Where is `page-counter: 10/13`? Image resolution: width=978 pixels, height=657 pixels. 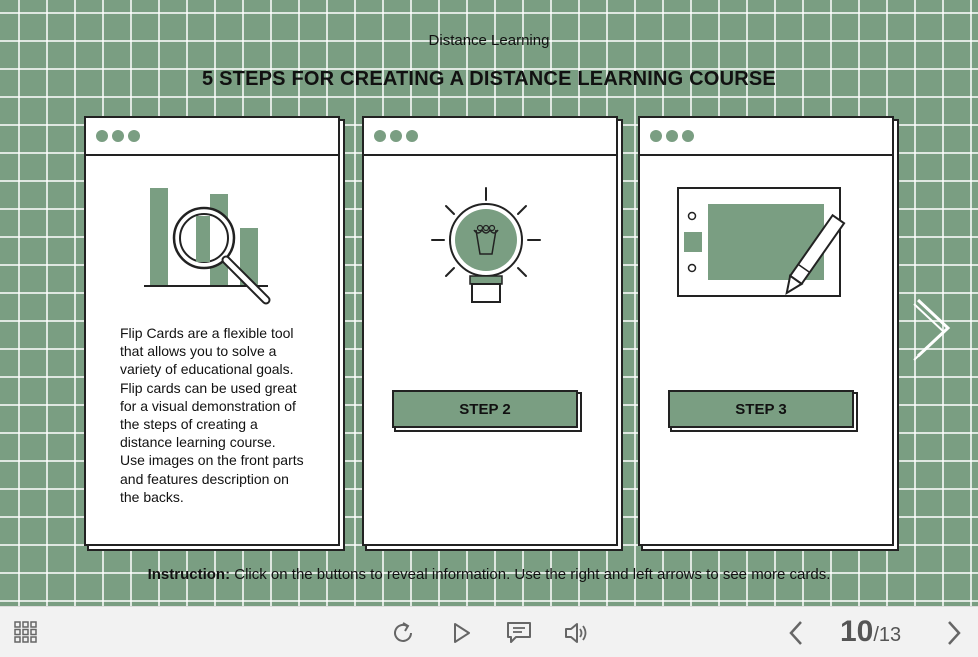
page-counter: 10/13 is located at coordinates (870, 632).